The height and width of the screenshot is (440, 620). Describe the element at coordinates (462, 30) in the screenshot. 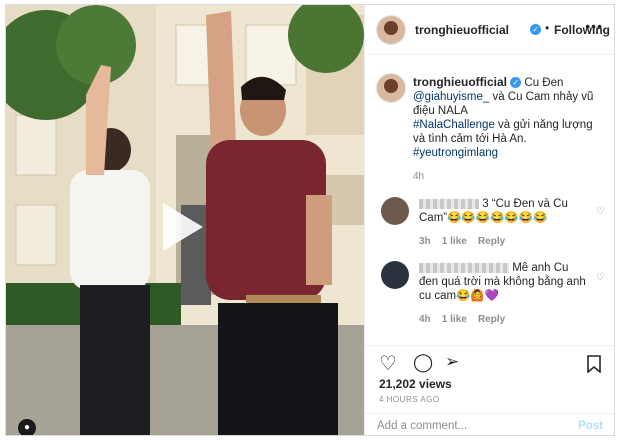

I see `header-username: tronghieuofficial` at that location.